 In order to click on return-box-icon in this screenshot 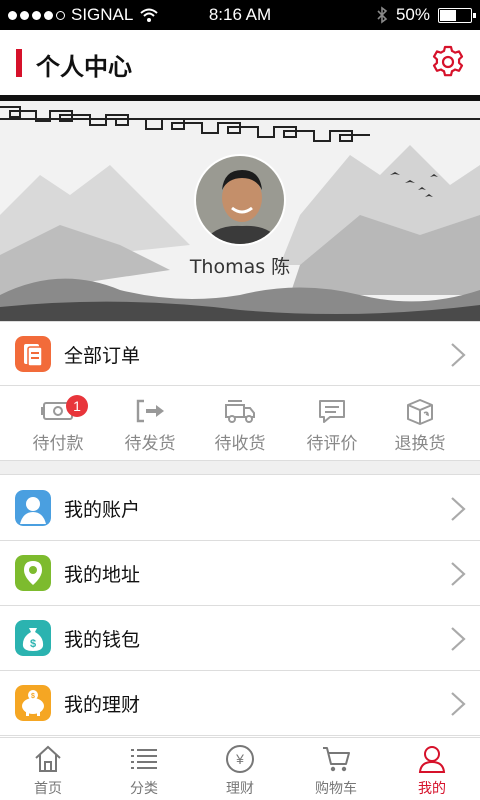, I will do `click(420, 412)`.